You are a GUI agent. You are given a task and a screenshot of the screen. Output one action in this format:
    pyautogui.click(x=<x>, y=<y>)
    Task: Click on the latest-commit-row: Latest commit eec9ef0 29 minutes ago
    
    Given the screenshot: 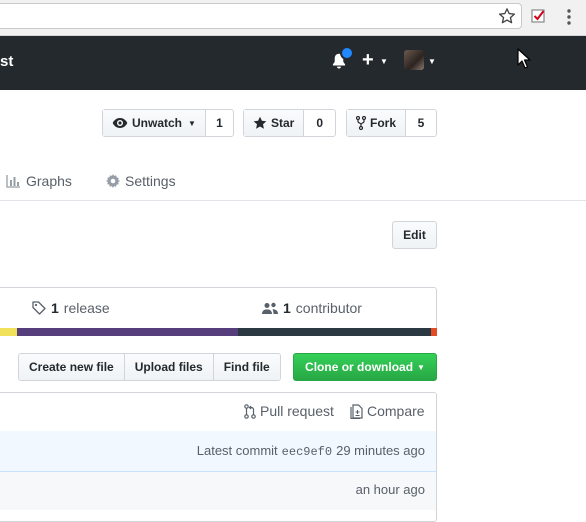 What is the action you would take?
    pyautogui.click(x=218, y=451)
    